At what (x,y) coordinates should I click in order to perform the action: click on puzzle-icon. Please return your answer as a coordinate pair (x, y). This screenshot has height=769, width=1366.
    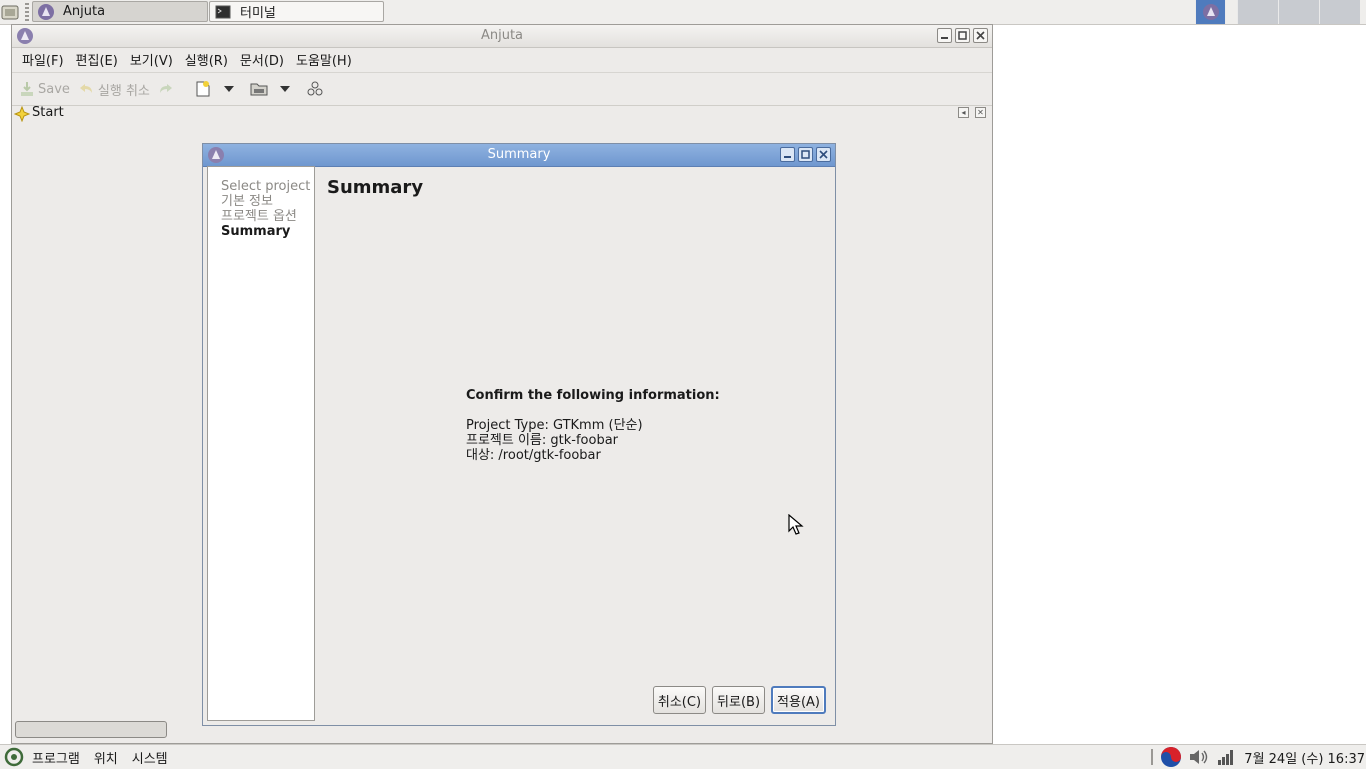
    Looking at the image, I should click on (315, 88).